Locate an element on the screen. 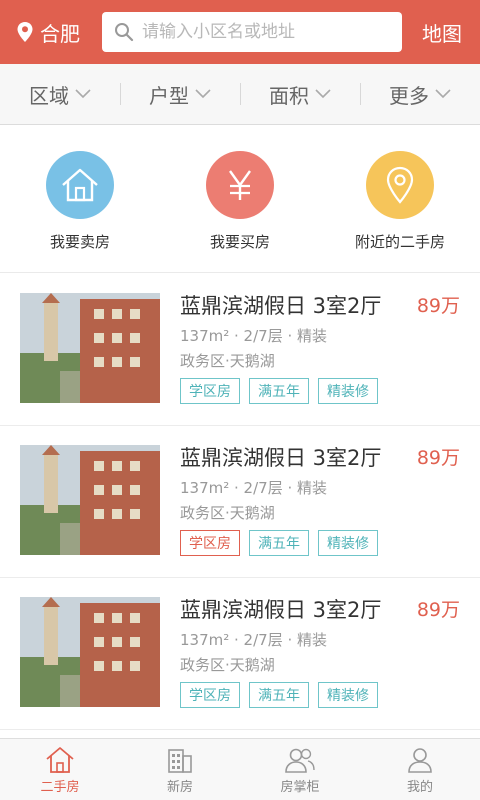  filter-area: 区域 is located at coordinates (60, 94).